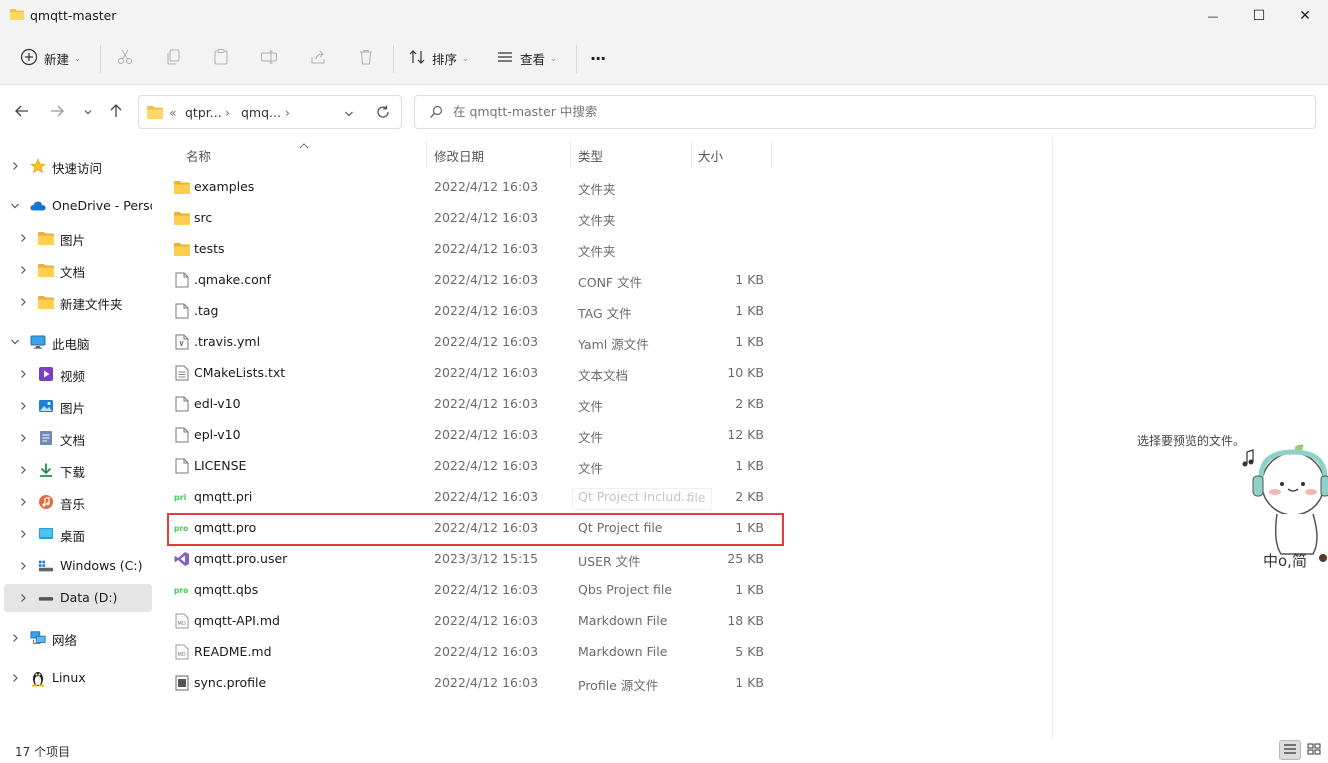  I want to click on maximize-icon: ☐, so click(1259, 16).